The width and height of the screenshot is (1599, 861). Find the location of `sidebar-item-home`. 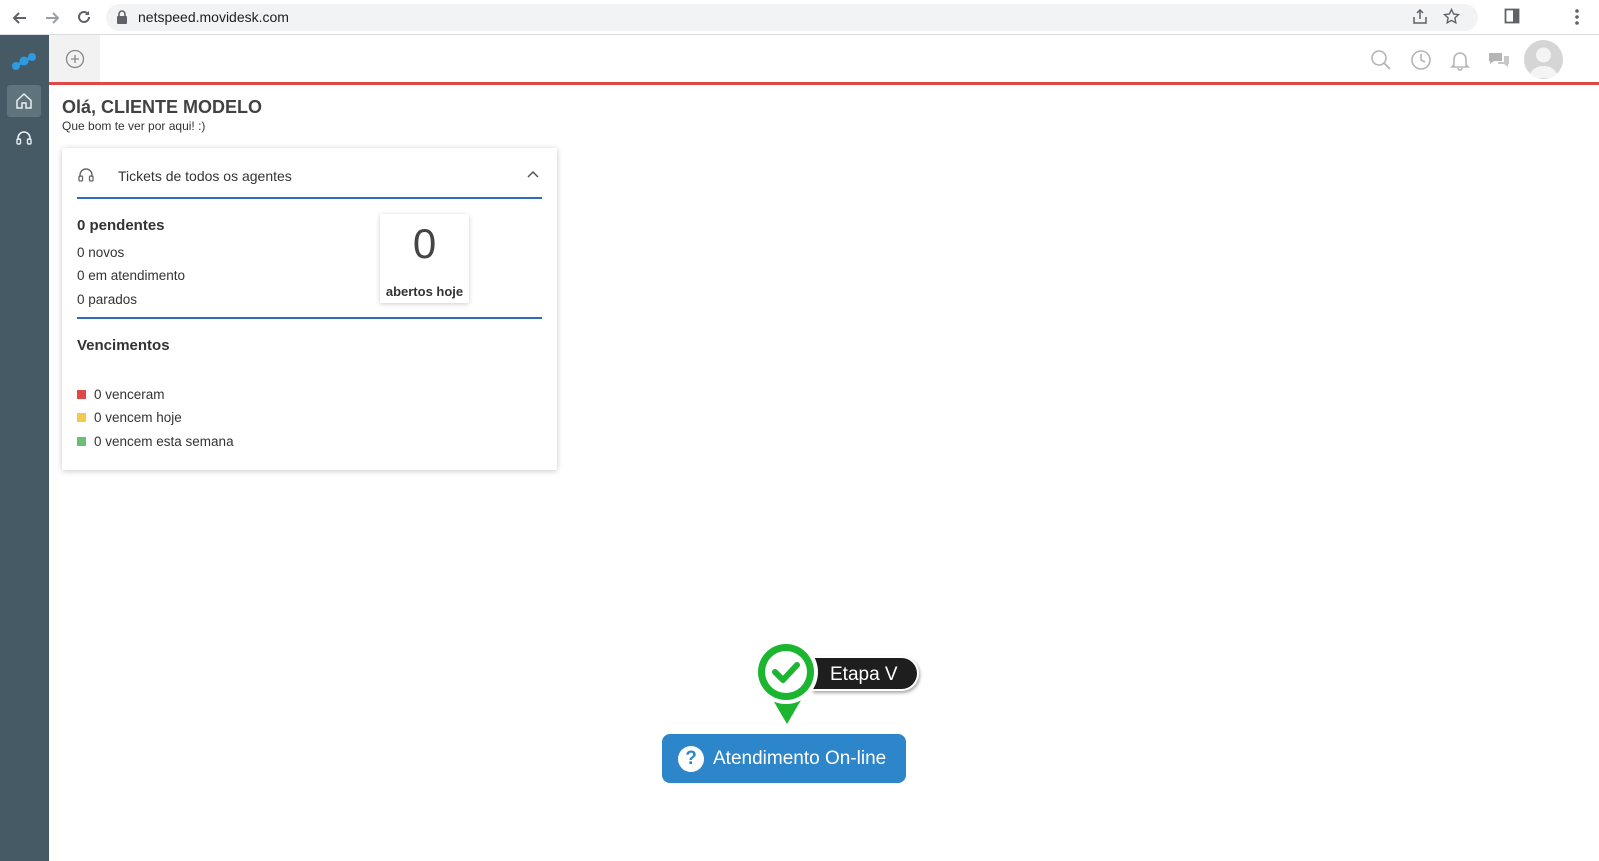

sidebar-item-home is located at coordinates (24, 101).